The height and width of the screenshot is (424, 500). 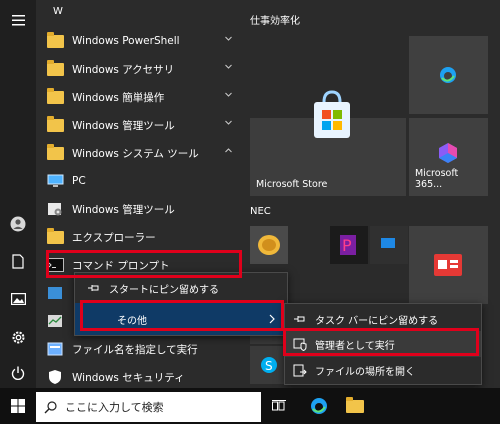 I want to click on menu-item-label: タスク バーにピン留めする, so click(x=377, y=321).